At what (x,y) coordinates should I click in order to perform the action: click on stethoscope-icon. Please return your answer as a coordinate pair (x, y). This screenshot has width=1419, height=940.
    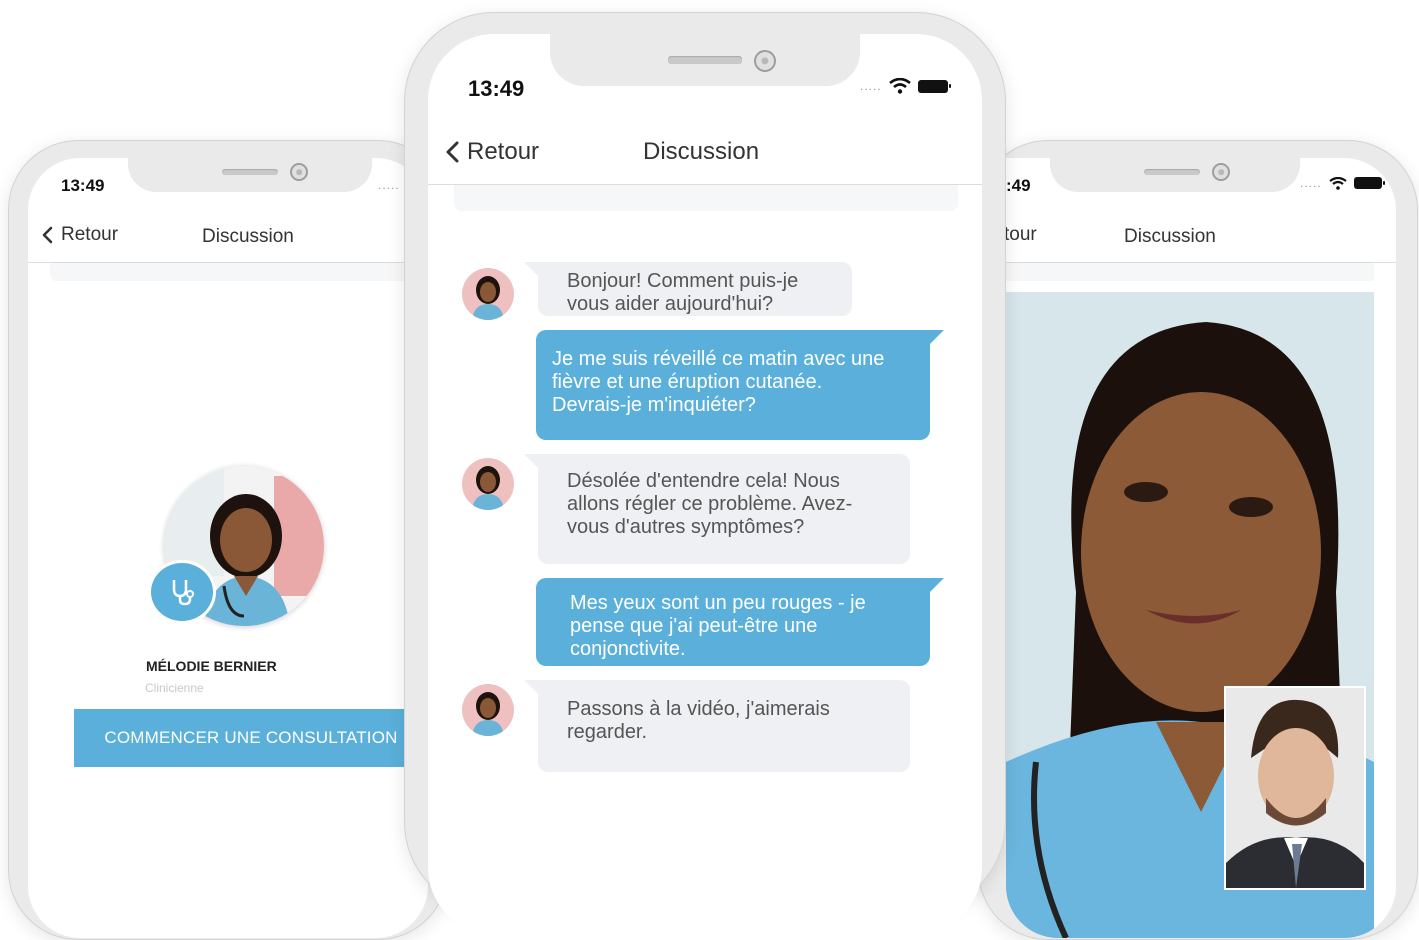
    Looking at the image, I should click on (183, 593).